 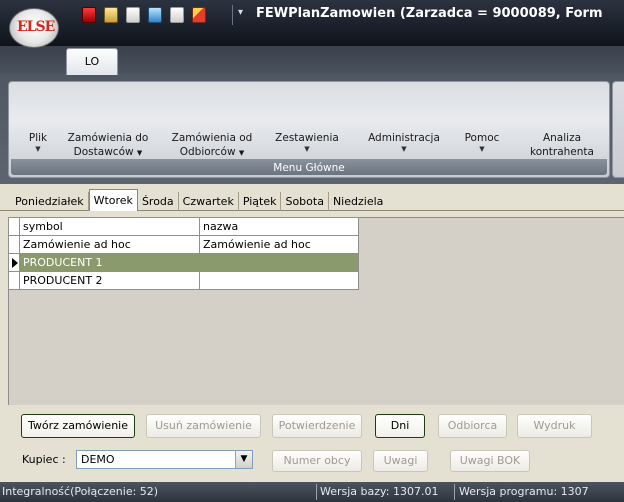 What do you see at coordinates (133, 15) in the screenshot?
I see `document-icon` at bounding box center [133, 15].